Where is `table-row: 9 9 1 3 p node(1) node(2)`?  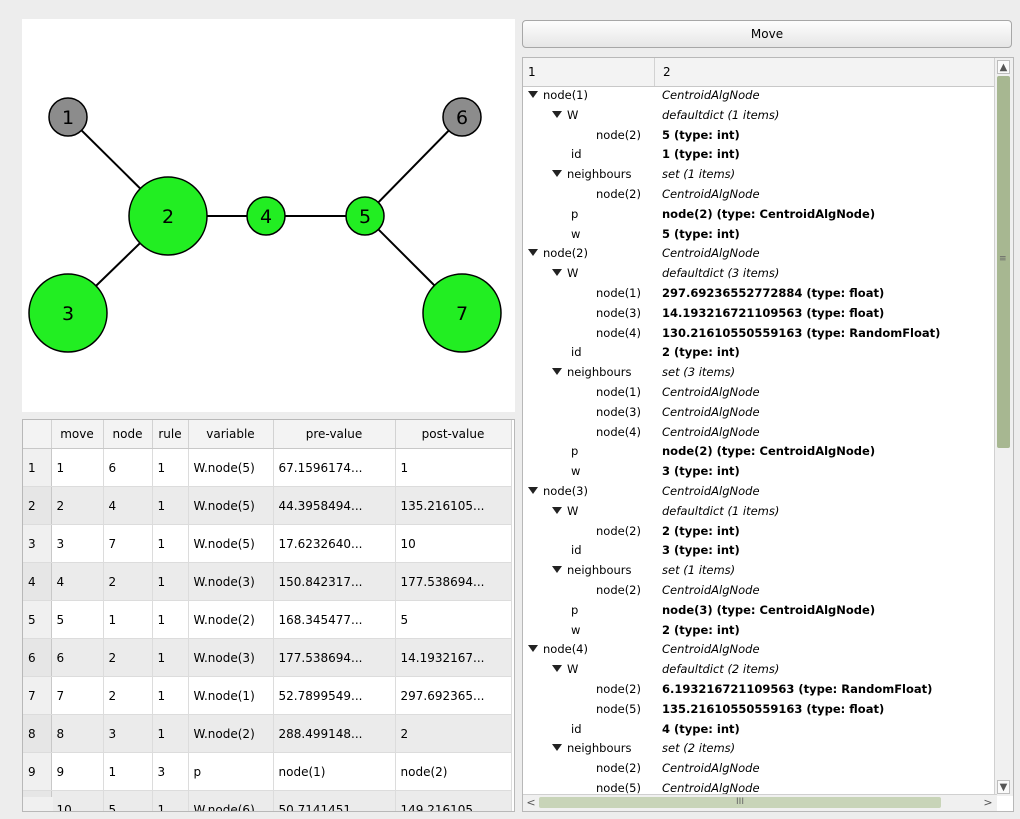 table-row: 9 9 1 3 p node(1) node(2) is located at coordinates (267, 771).